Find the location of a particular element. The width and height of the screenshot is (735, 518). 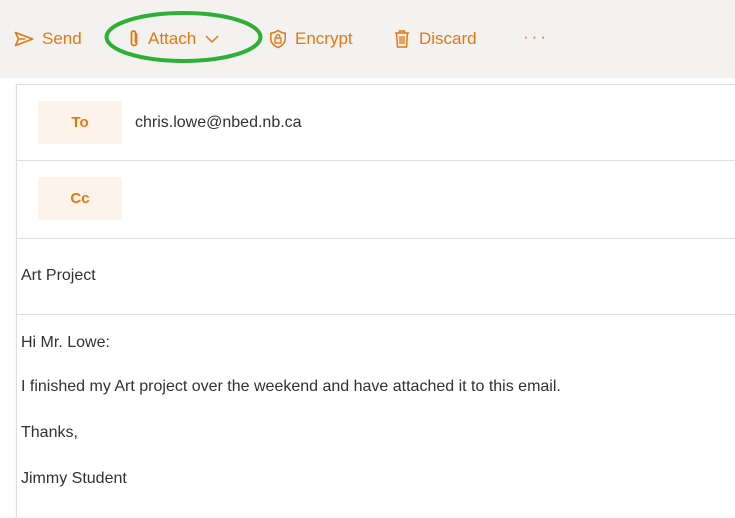

discard-label: Discard is located at coordinates (448, 38).